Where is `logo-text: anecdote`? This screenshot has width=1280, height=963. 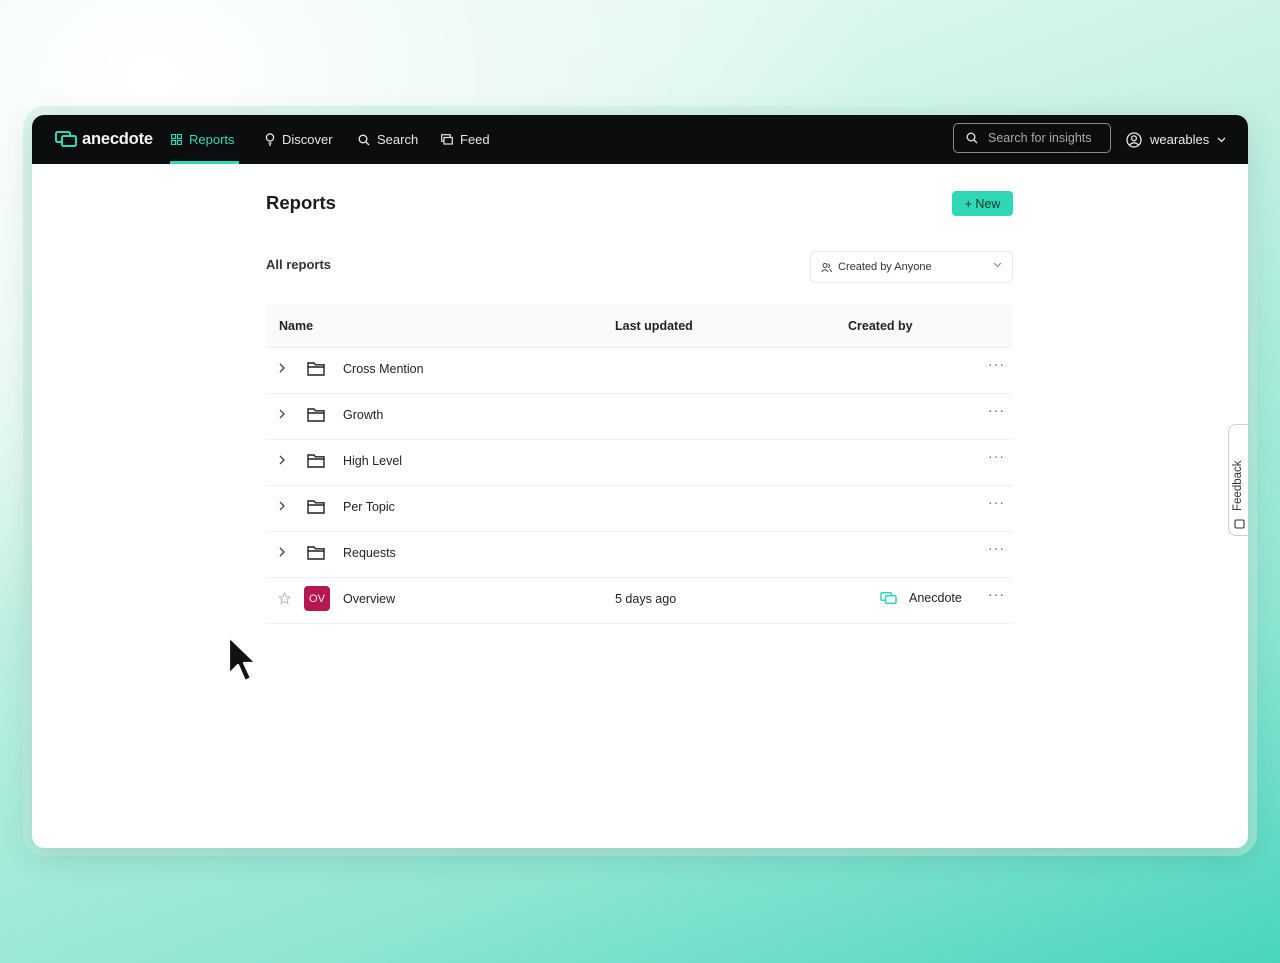 logo-text: anecdote is located at coordinates (117, 138).